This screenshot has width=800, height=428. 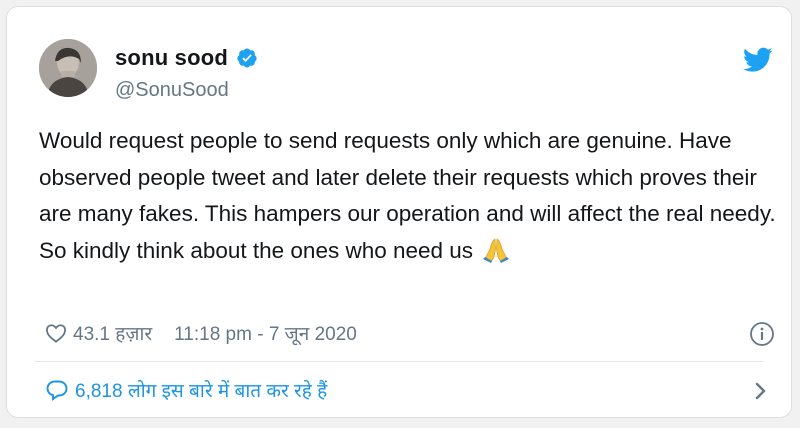 What do you see at coordinates (201, 391) in the screenshot?
I see `conversation-label: 6,818 लोग इस बारे में बात कर रहे हैं` at bounding box center [201, 391].